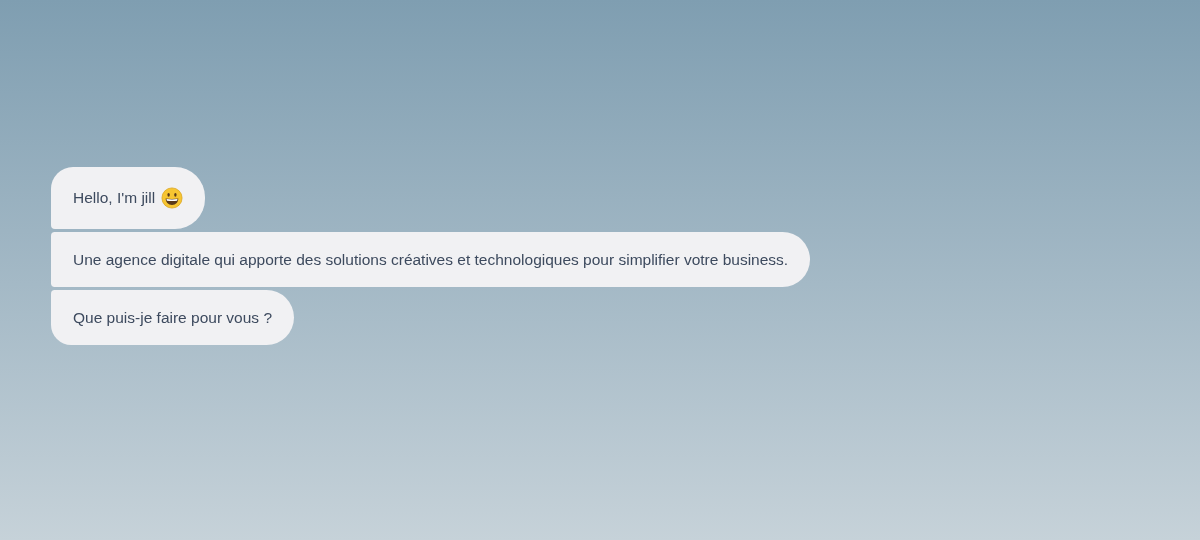  I want to click on message-text: Une agence digitale qui apporte des solutions créatives et technologiques pour simplifier votre business., so click(431, 259).